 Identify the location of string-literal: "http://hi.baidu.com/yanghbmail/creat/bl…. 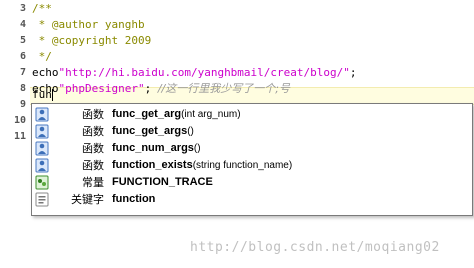
(204, 72).